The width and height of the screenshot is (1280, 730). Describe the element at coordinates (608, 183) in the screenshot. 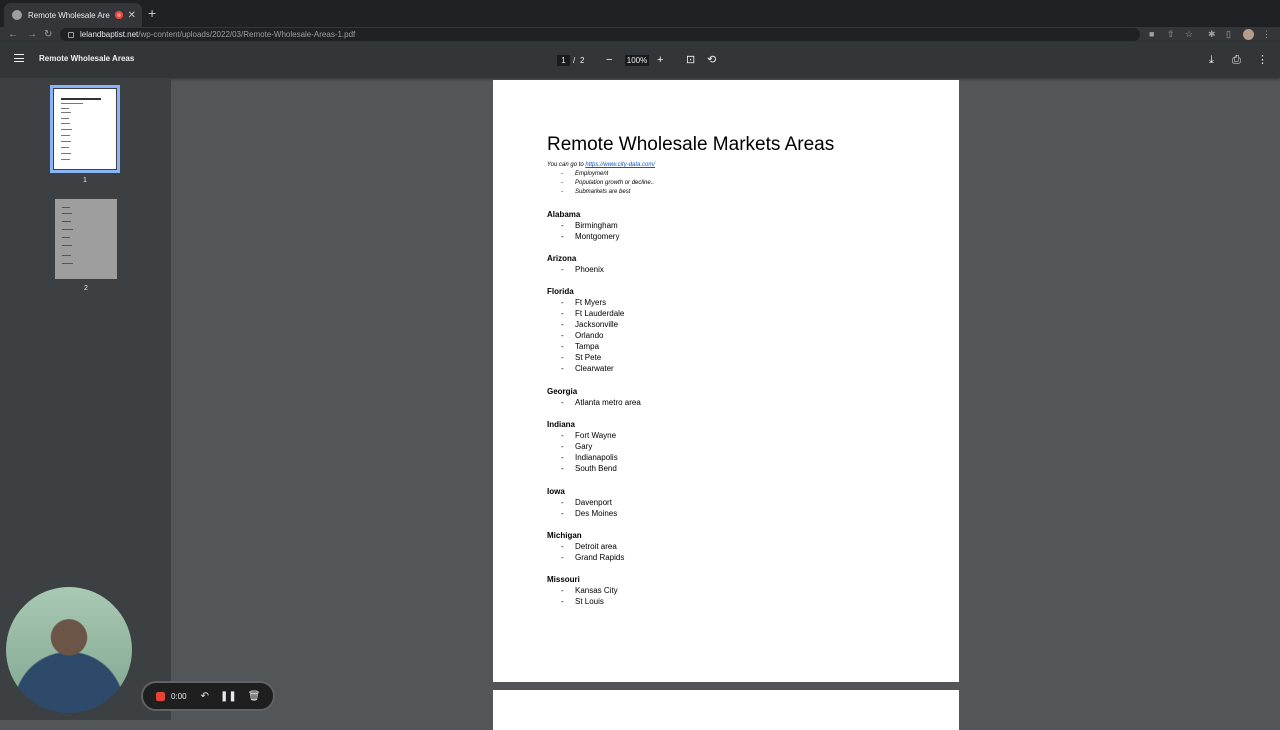

I see `list-item: - Population growth or decline..` at that location.